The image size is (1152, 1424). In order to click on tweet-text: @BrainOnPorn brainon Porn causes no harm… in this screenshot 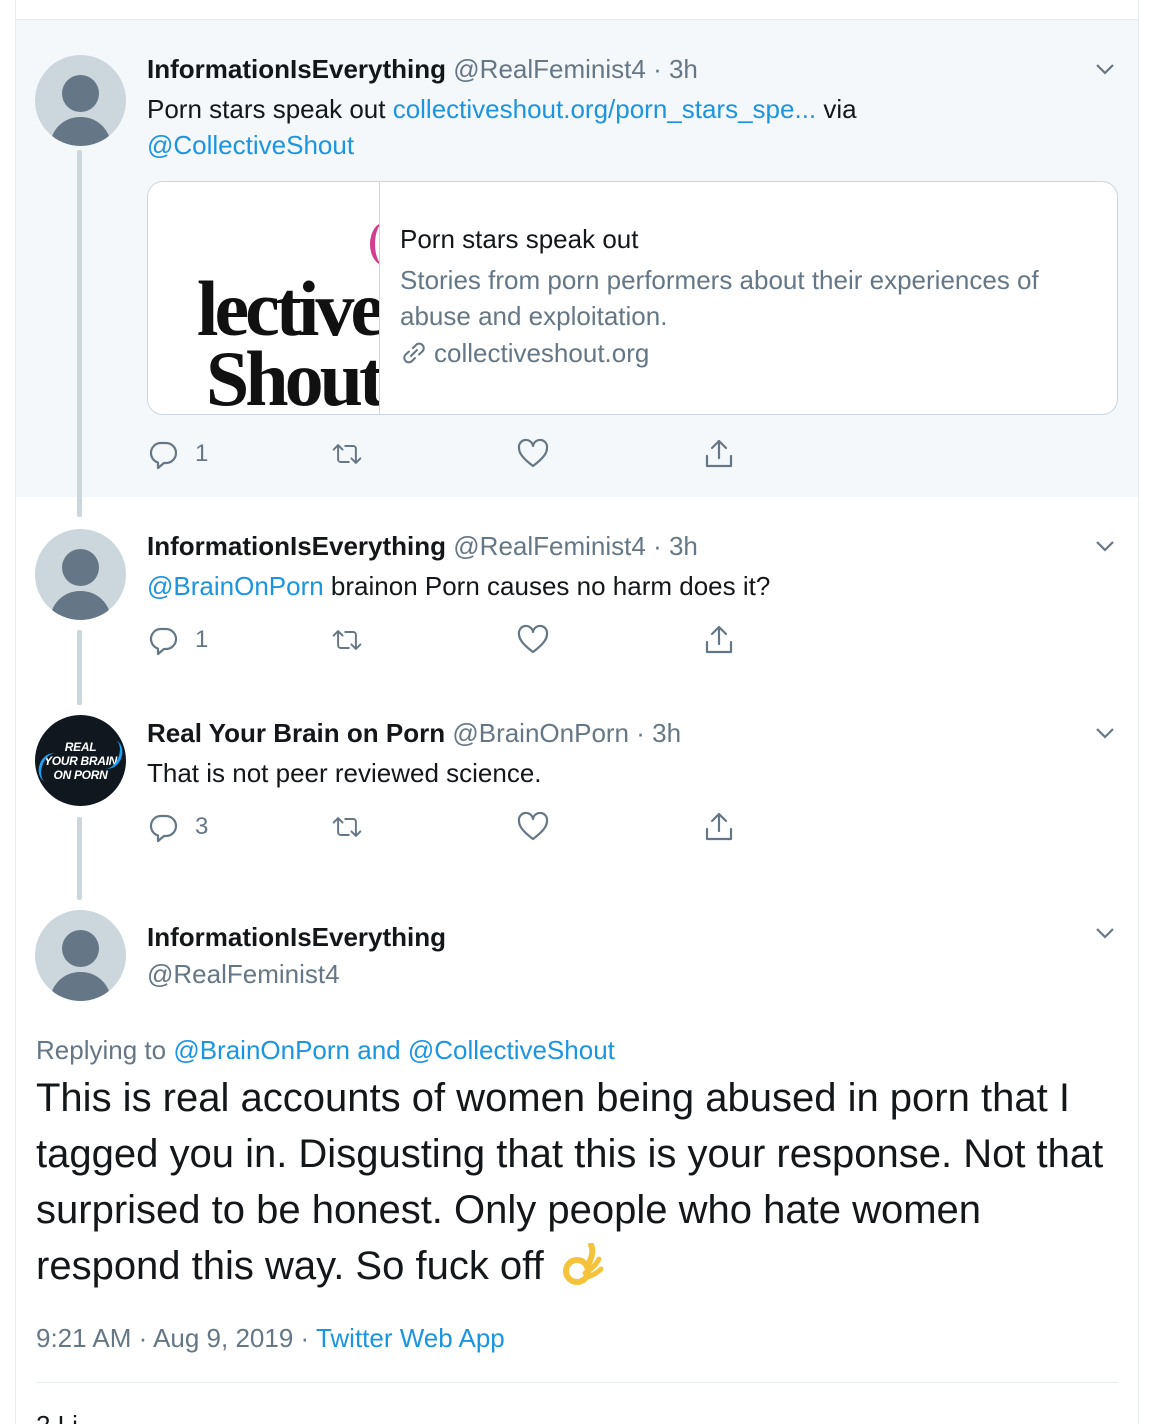, I will do `click(459, 586)`.